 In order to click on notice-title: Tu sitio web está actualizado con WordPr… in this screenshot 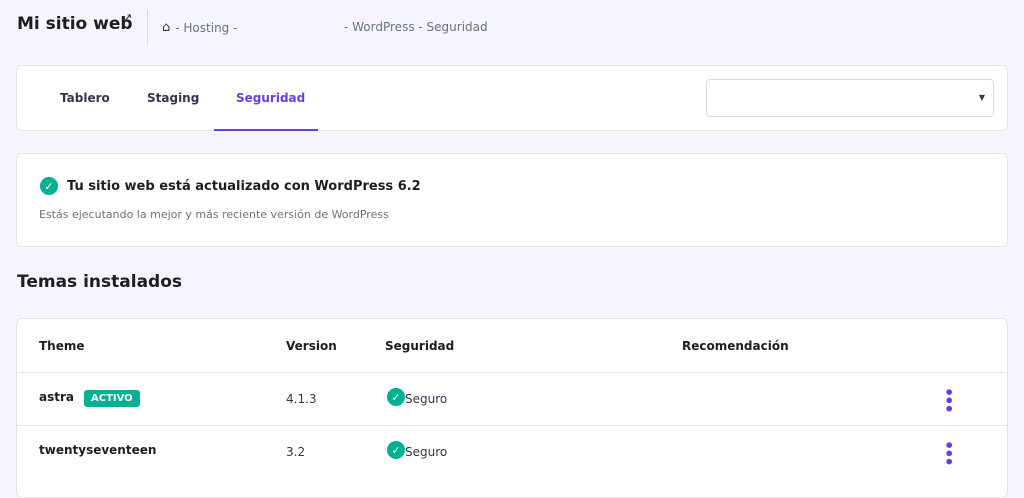, I will do `click(244, 186)`.